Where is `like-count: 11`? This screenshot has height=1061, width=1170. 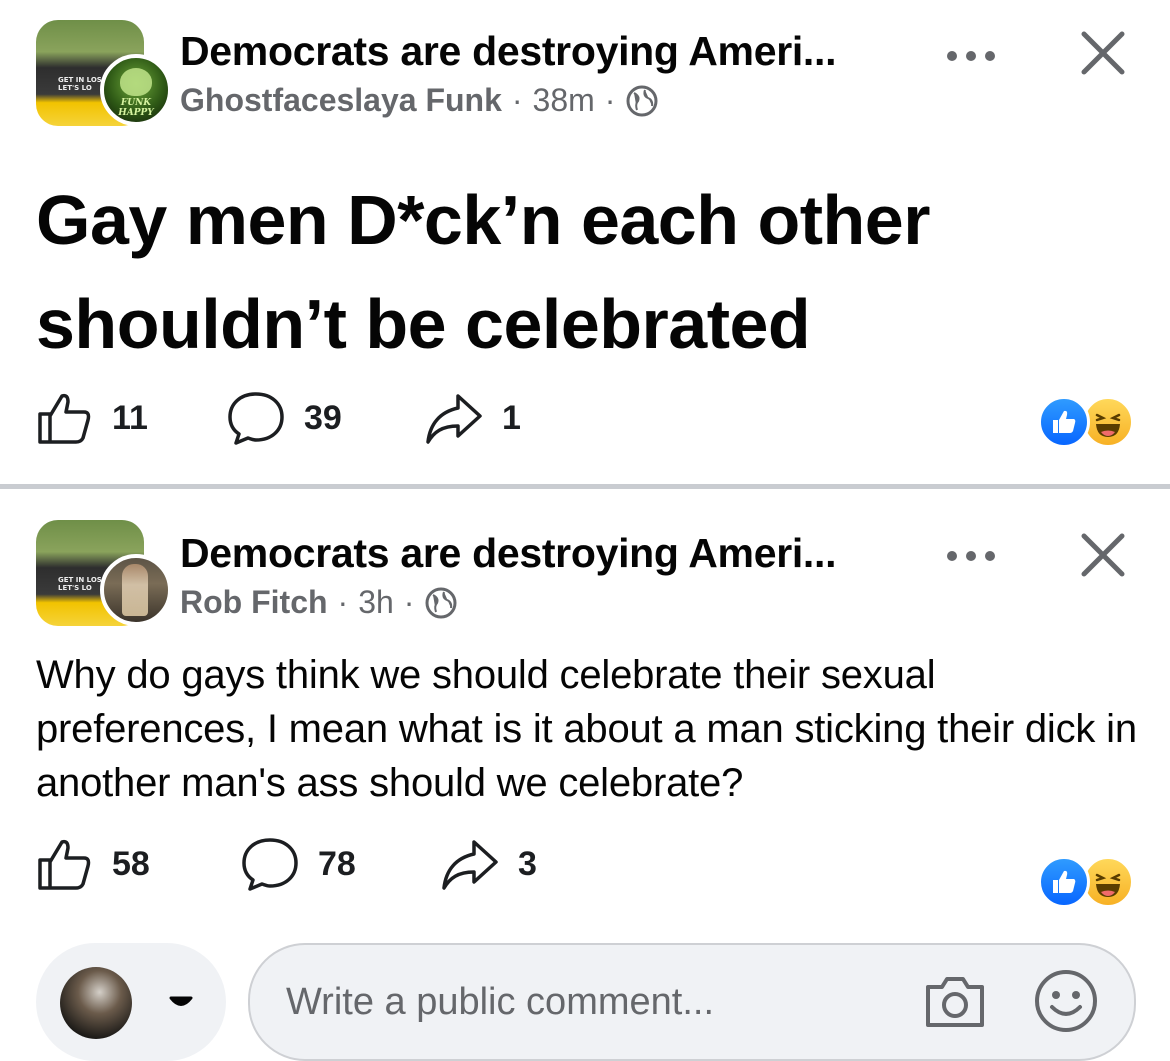
like-count: 11 is located at coordinates (130, 417).